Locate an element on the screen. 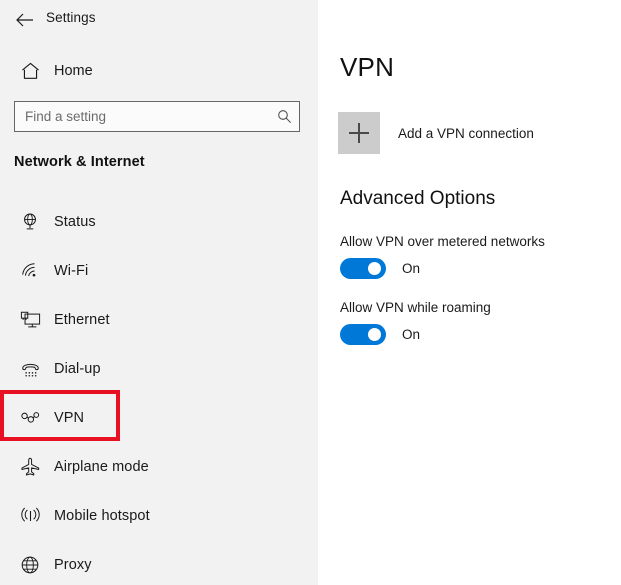 The image size is (621, 585). globe-icon is located at coordinates (30, 565).